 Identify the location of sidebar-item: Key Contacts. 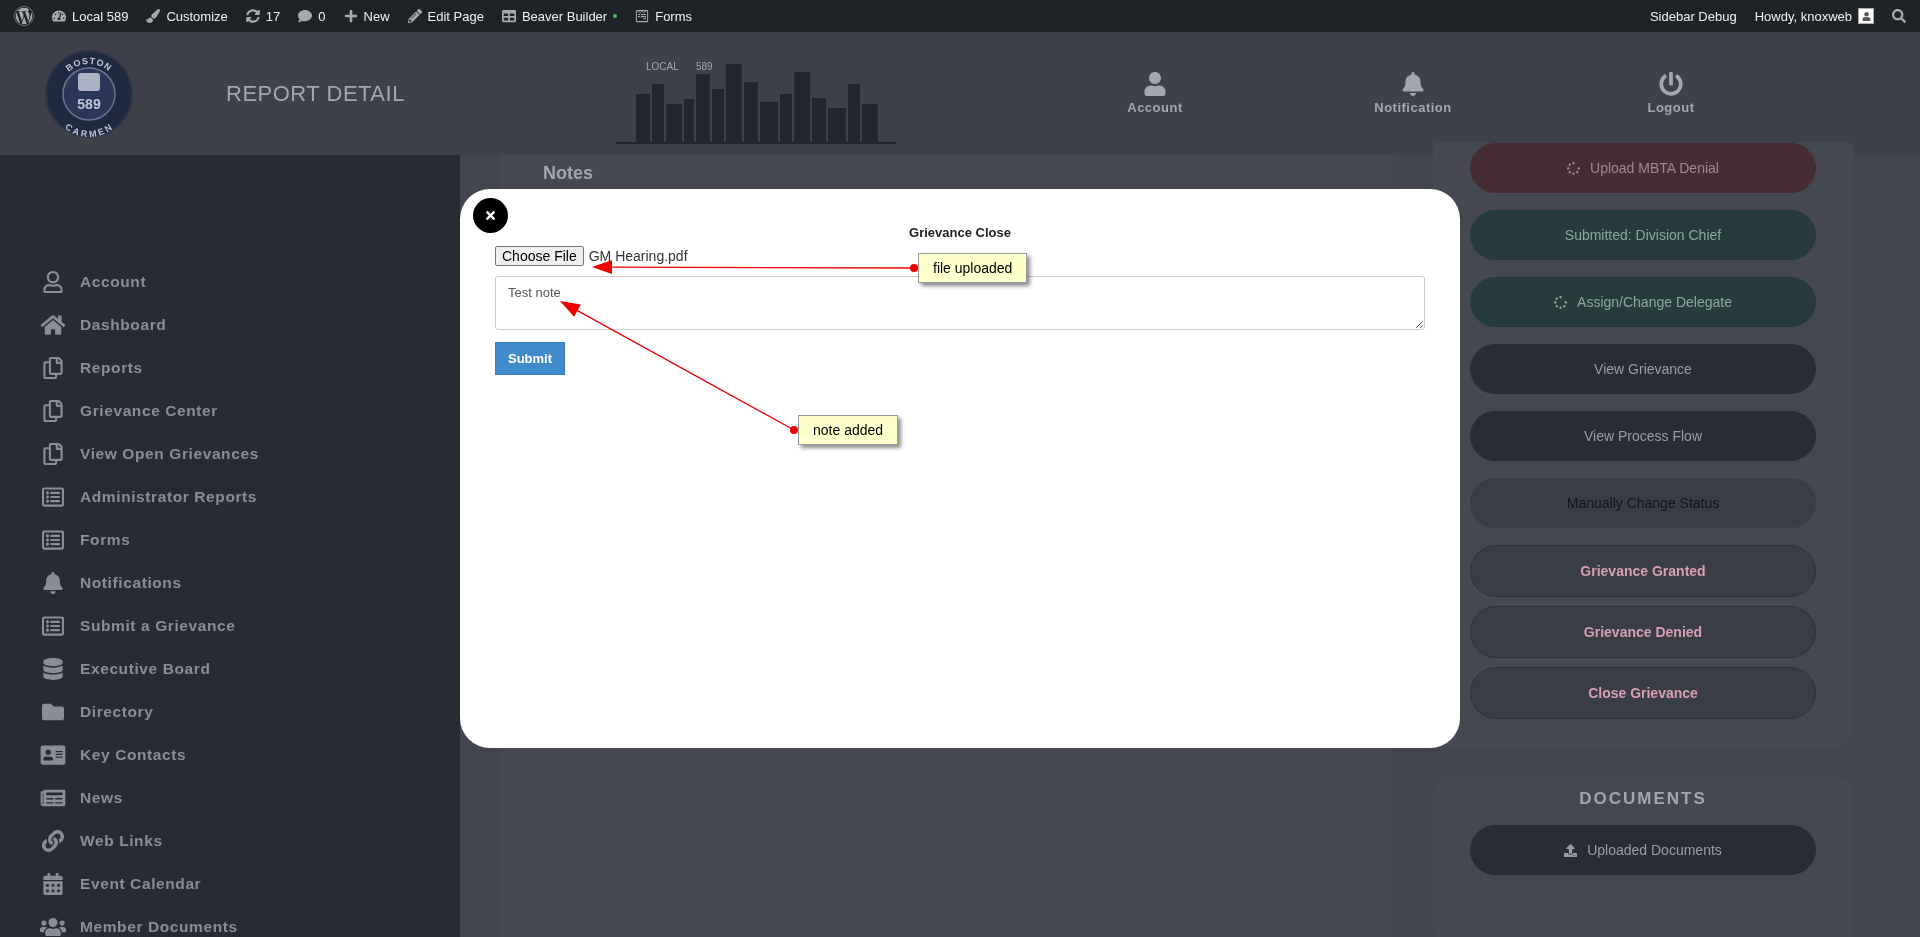
(230, 754).